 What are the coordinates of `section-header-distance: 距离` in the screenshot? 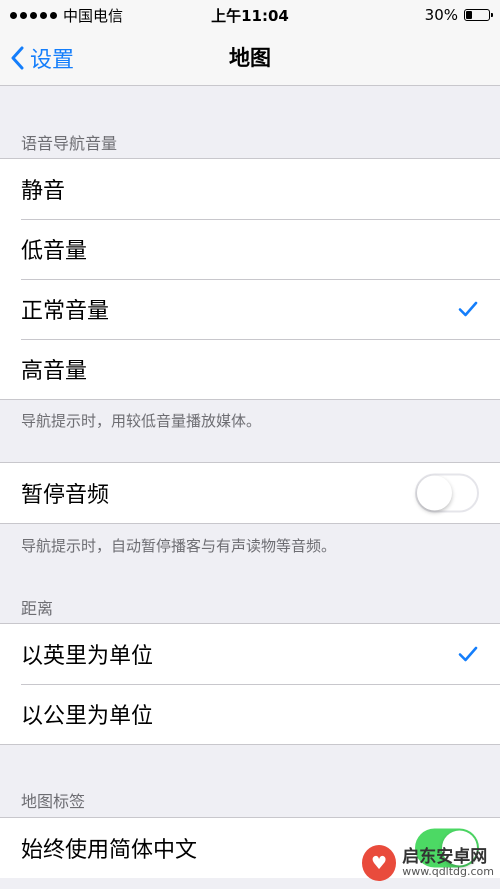 It's located at (37, 608).